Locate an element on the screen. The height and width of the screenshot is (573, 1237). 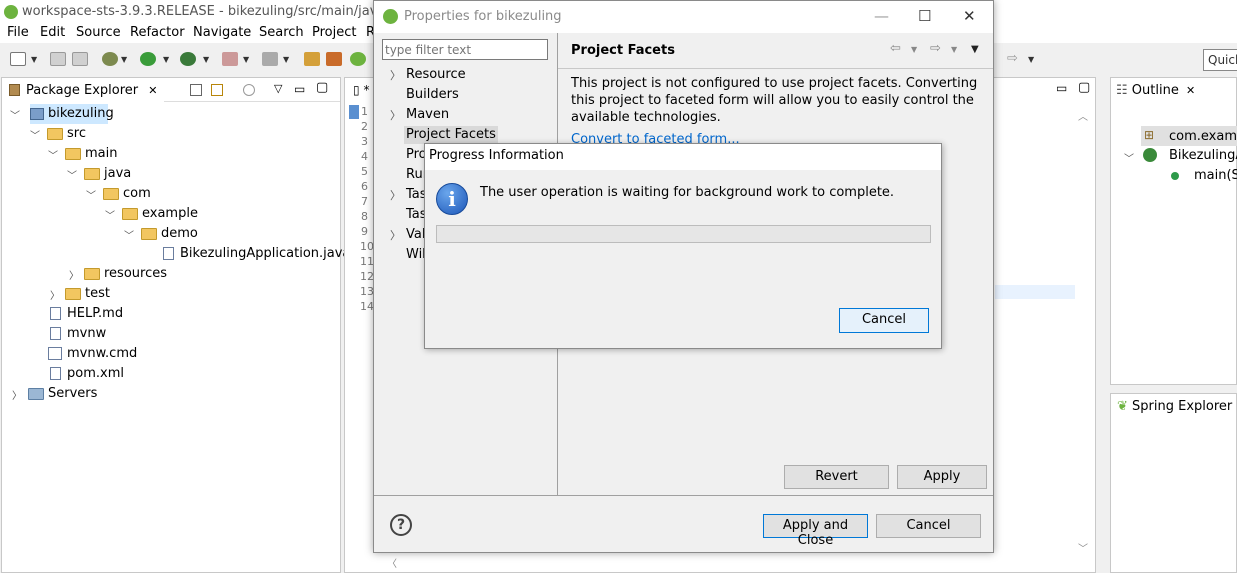
apply-and-close-button: Apply and Close is located at coordinates (815, 531).